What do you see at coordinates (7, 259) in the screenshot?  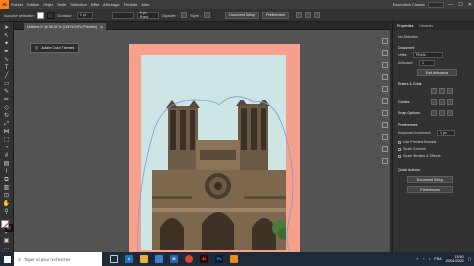 I see `start-button` at bounding box center [7, 259].